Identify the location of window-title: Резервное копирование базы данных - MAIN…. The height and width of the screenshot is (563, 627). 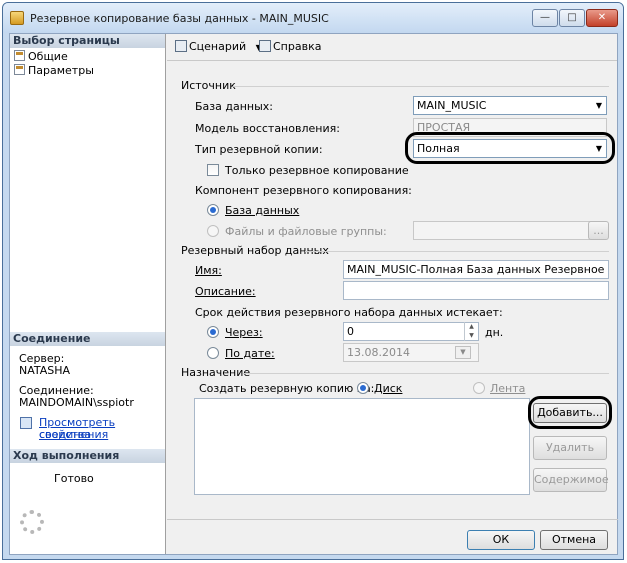
(179, 18).